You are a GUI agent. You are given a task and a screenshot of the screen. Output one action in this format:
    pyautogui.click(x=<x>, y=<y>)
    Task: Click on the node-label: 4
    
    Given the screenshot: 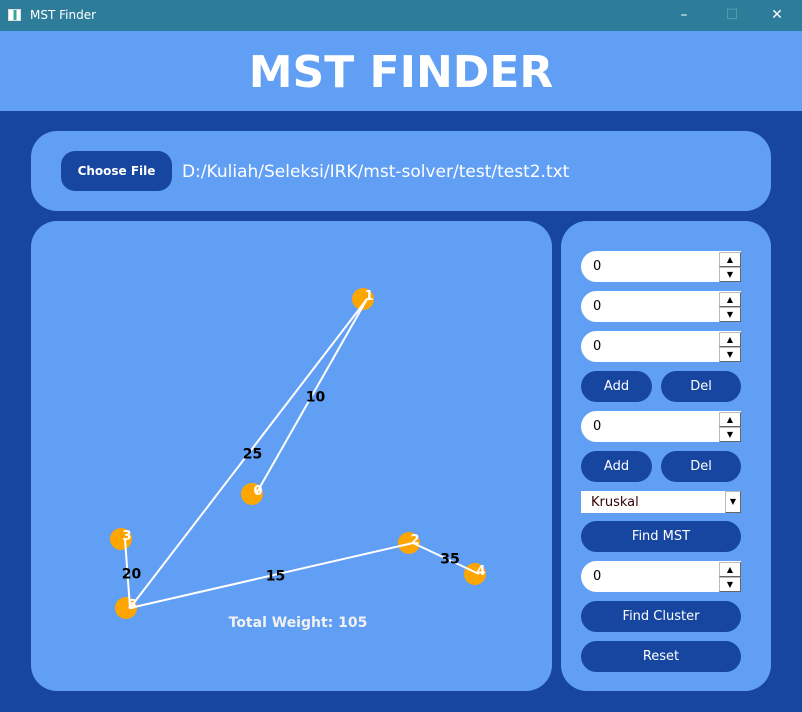 What is the action you would take?
    pyautogui.click(x=480, y=571)
    